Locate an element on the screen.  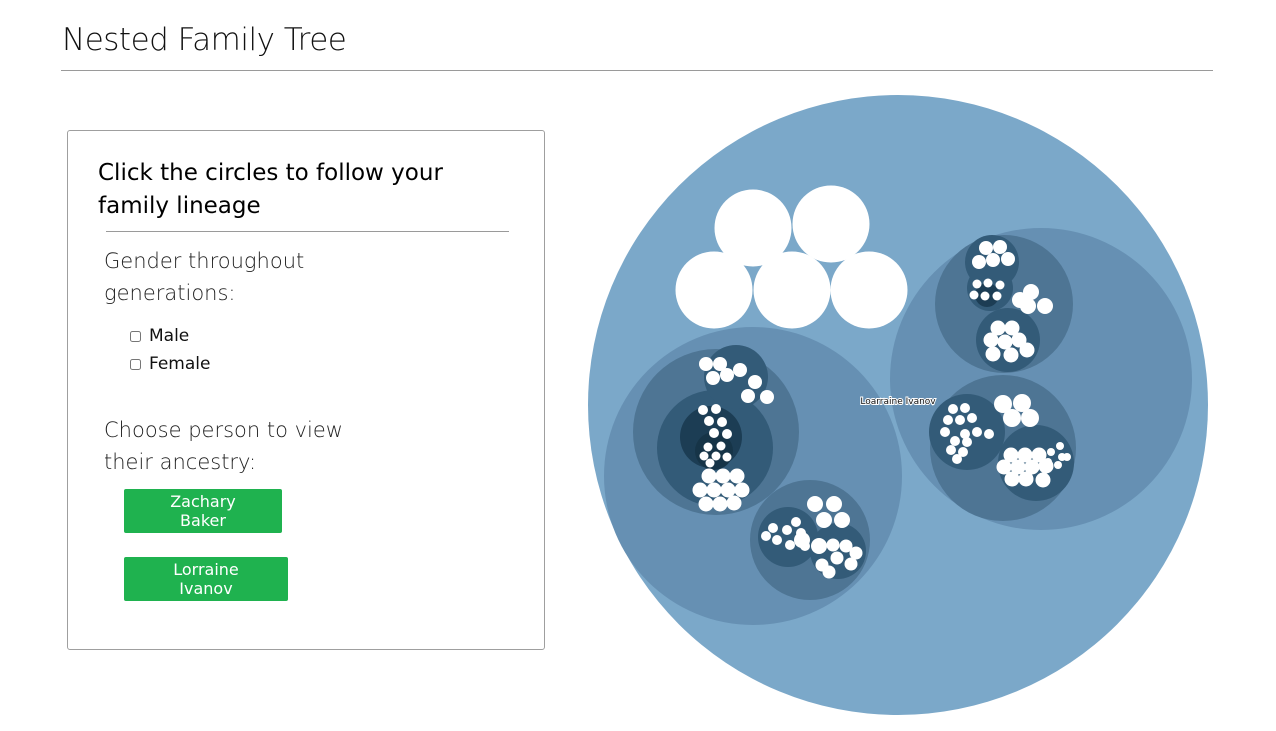
female-label: Female is located at coordinates (180, 364).